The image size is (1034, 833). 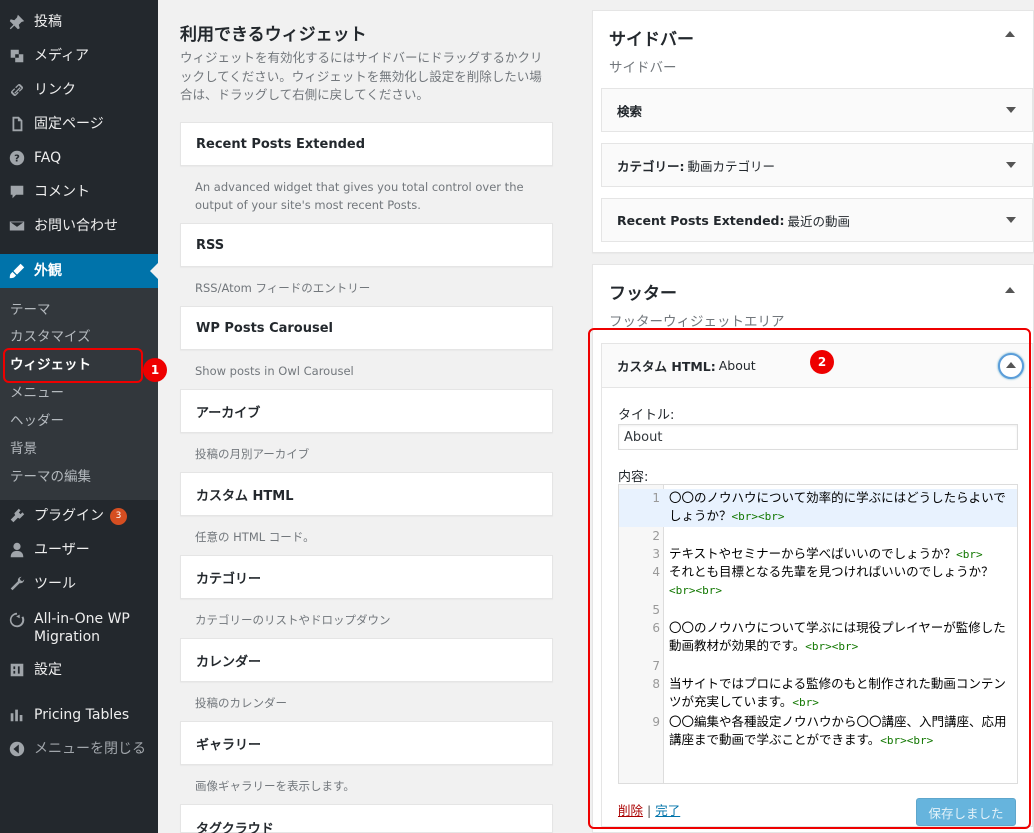 I want to click on menu-item-tools: ツール, so click(x=79, y=584).